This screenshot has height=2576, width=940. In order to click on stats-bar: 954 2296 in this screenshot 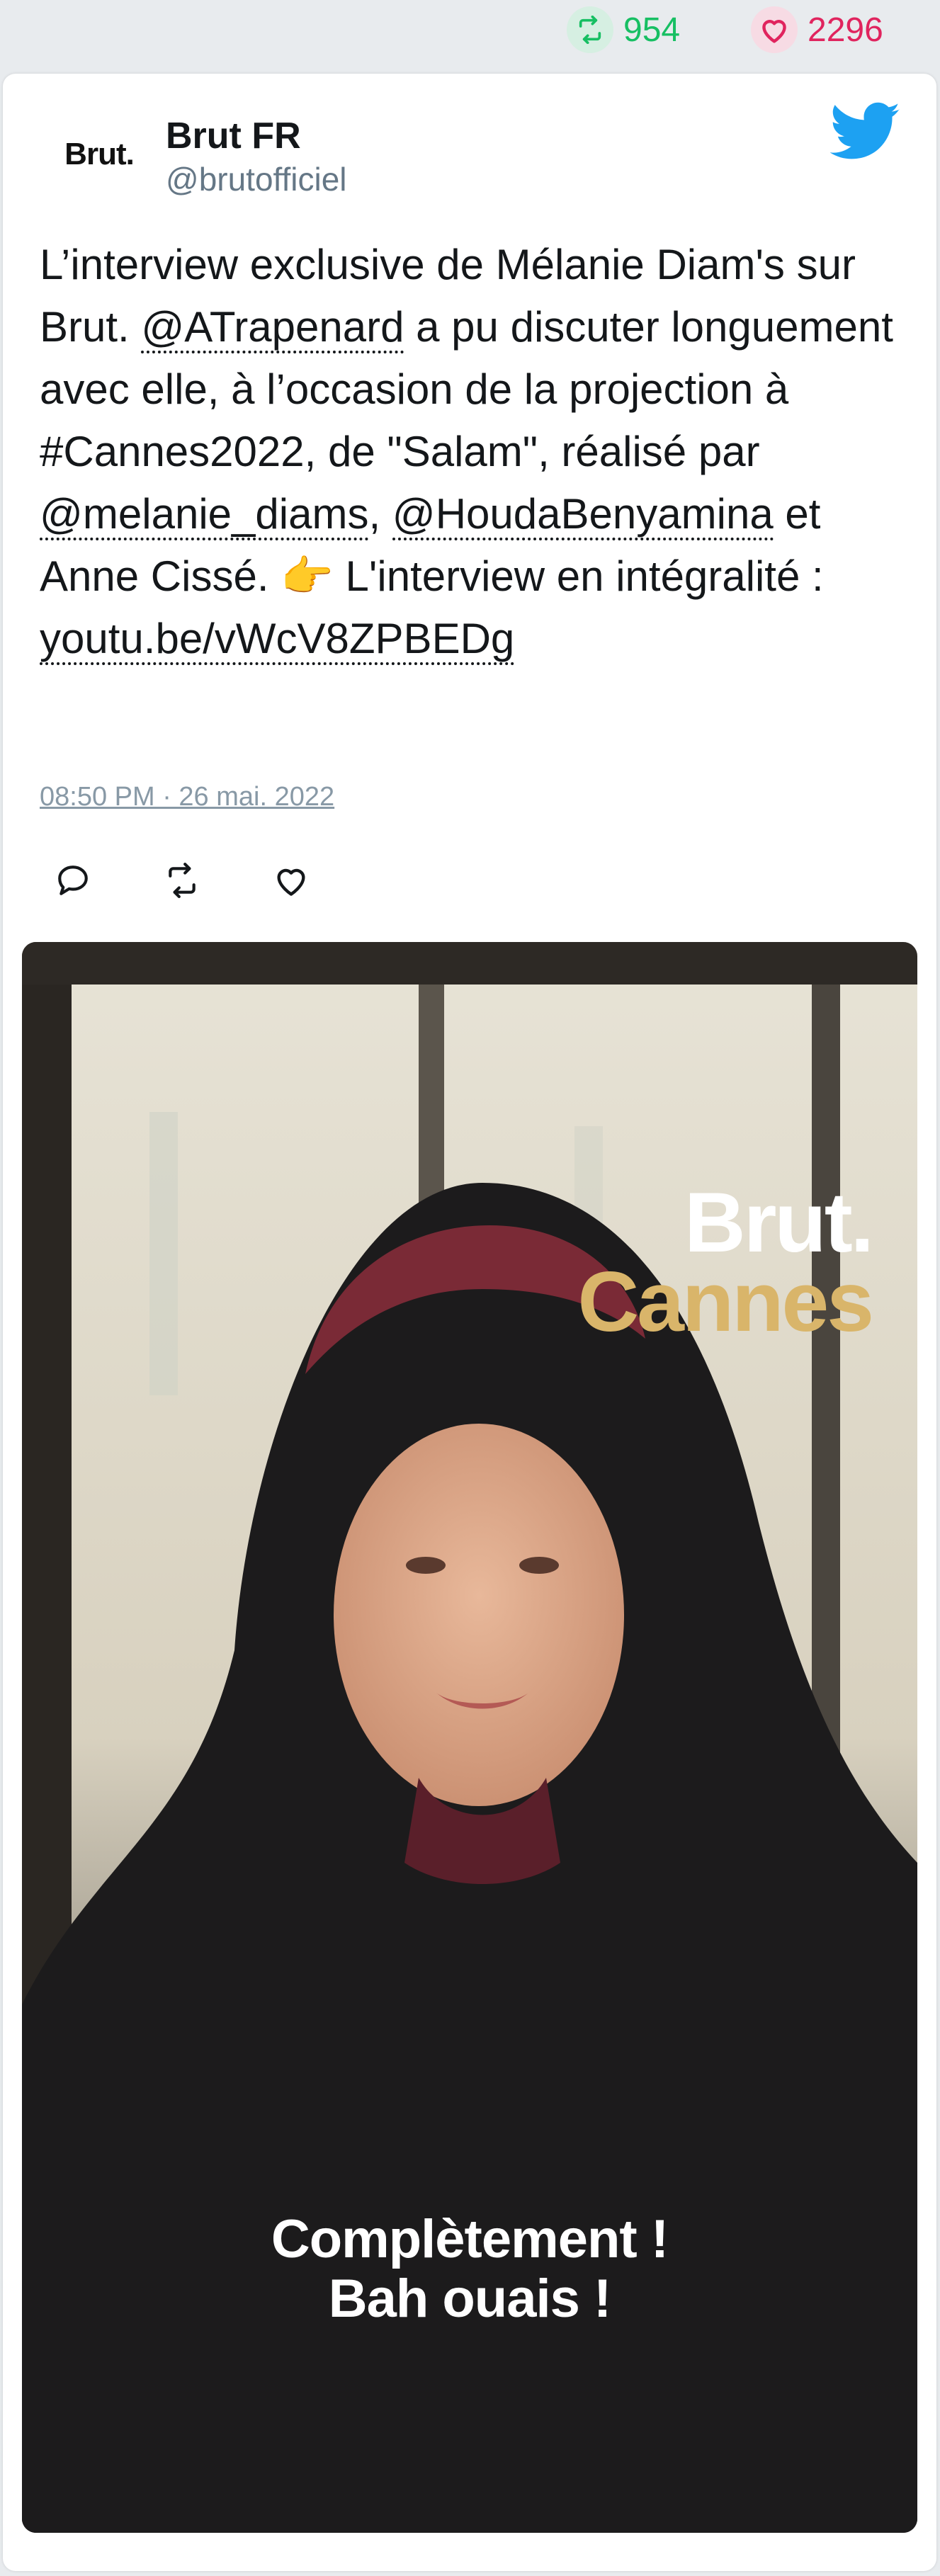, I will do `click(470, 32)`.